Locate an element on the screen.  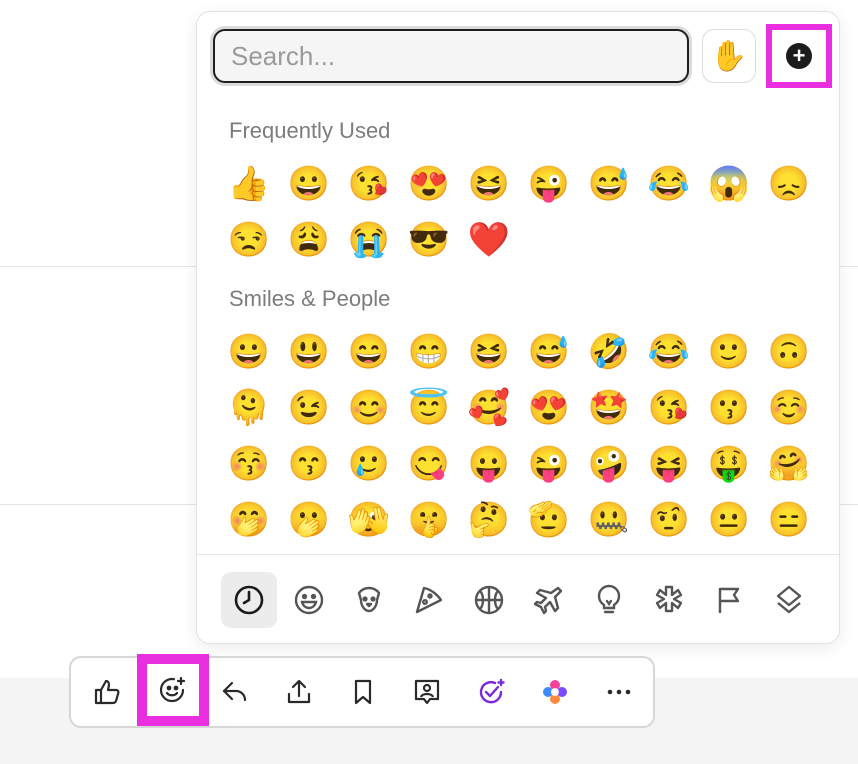
bookmark-button is located at coordinates (363, 692).